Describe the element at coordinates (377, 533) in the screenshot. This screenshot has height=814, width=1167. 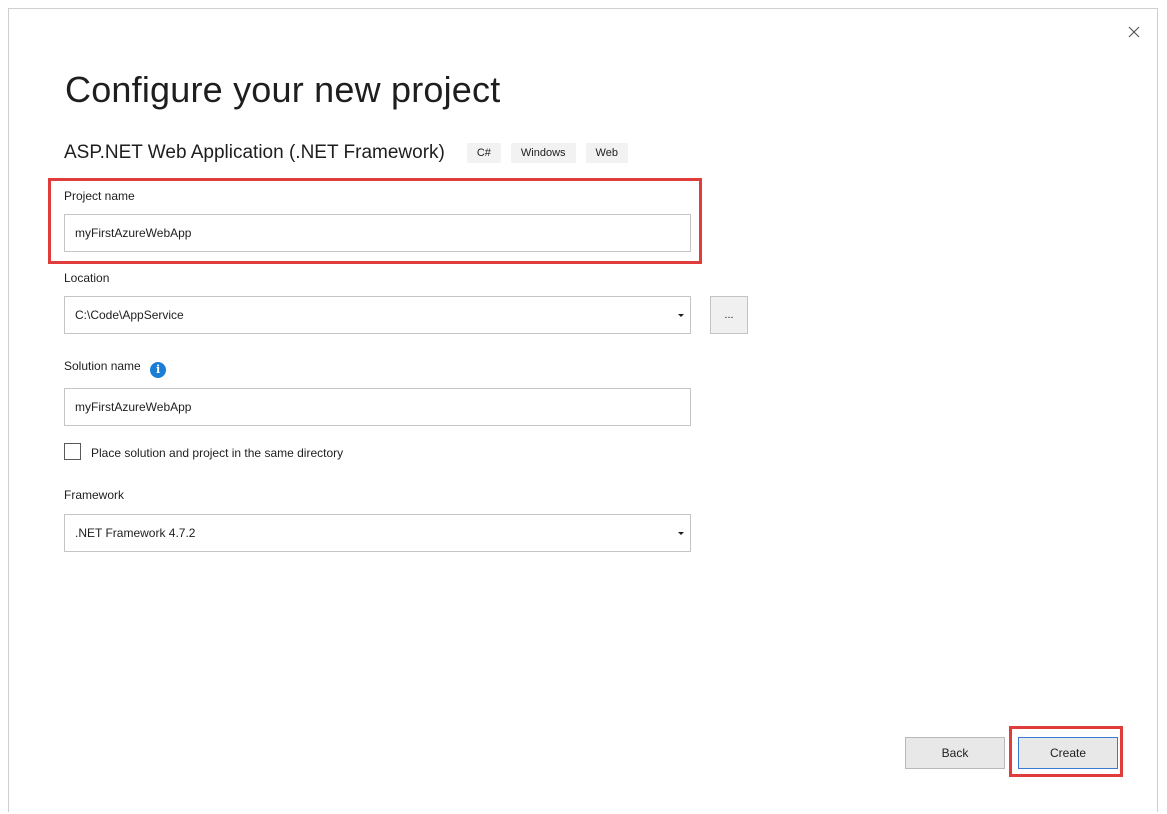
I see `framework-combobox: .NET Framework 4.7.2` at that location.